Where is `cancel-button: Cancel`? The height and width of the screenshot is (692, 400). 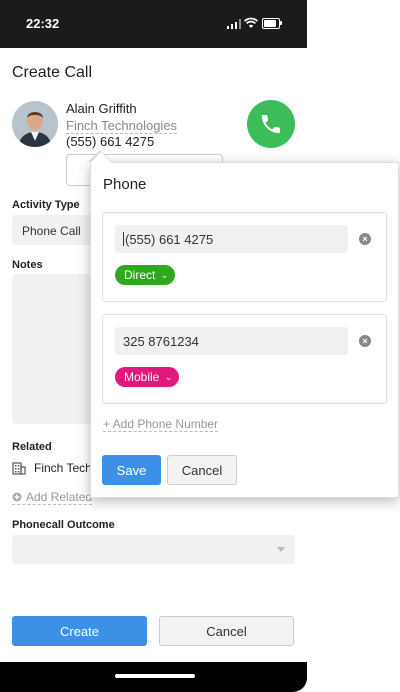 cancel-button: Cancel is located at coordinates (226, 631).